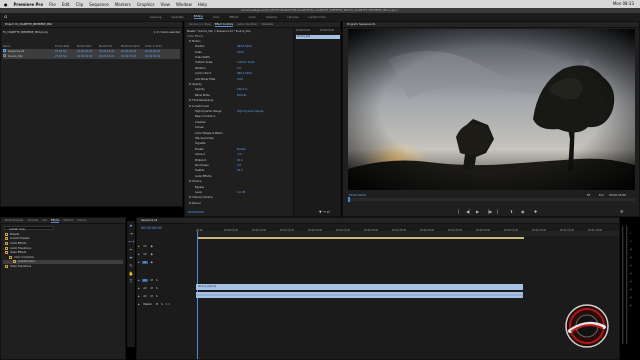  I want to click on workspace-graphics: Graphics, so click(271, 17).